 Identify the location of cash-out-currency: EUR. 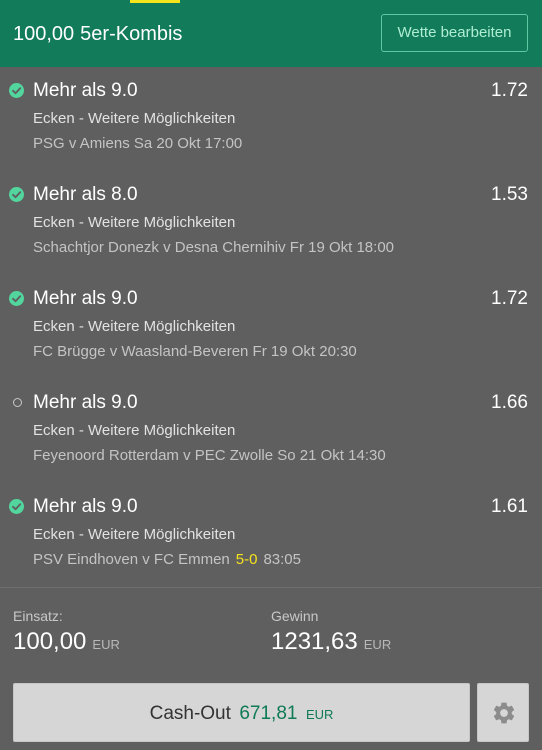
(319, 714).